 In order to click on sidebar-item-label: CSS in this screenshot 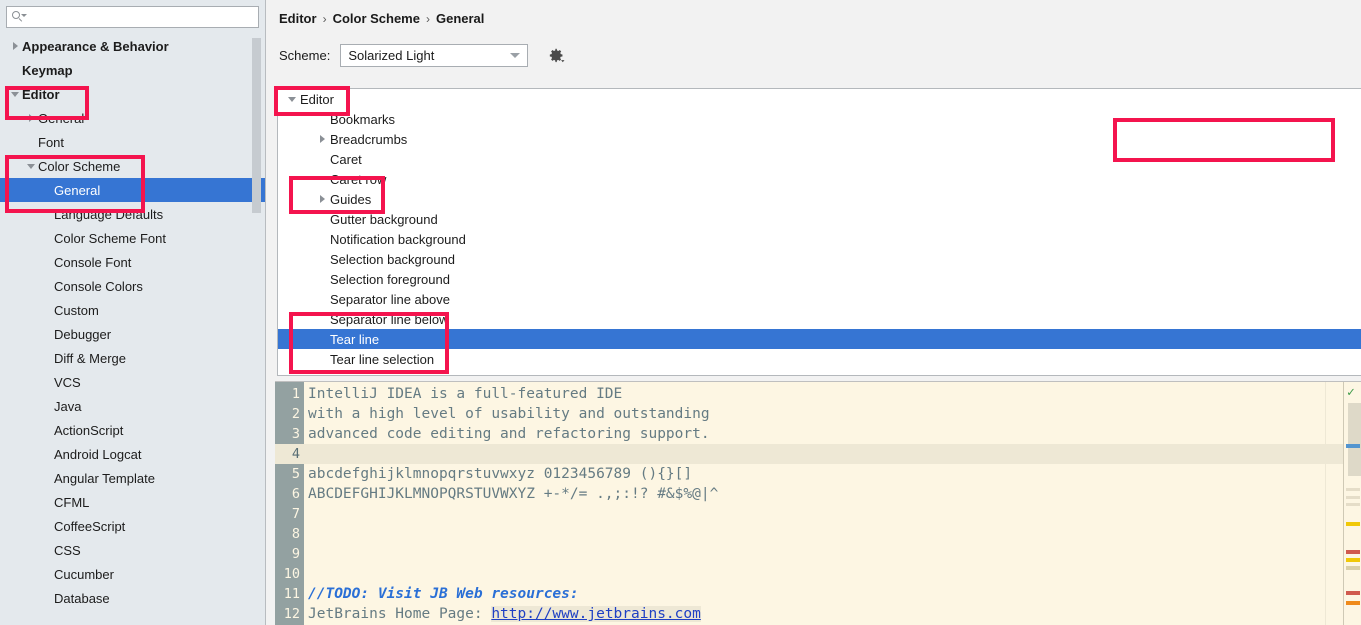, I will do `click(67, 550)`.